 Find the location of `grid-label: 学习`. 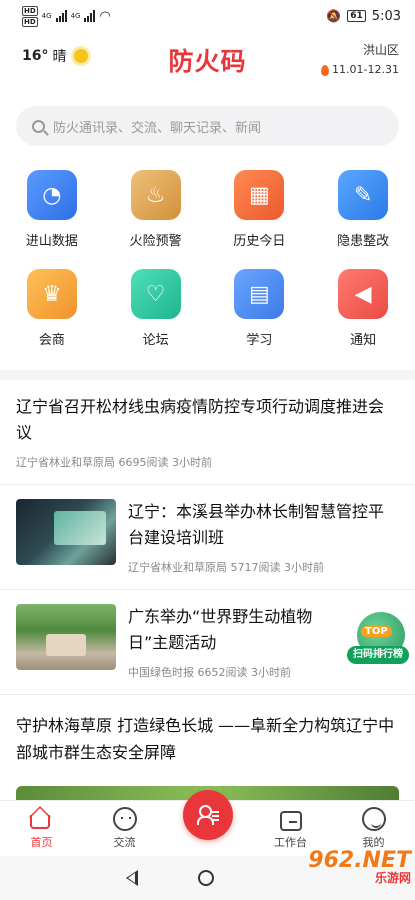

grid-label: 学习 is located at coordinates (259, 340).